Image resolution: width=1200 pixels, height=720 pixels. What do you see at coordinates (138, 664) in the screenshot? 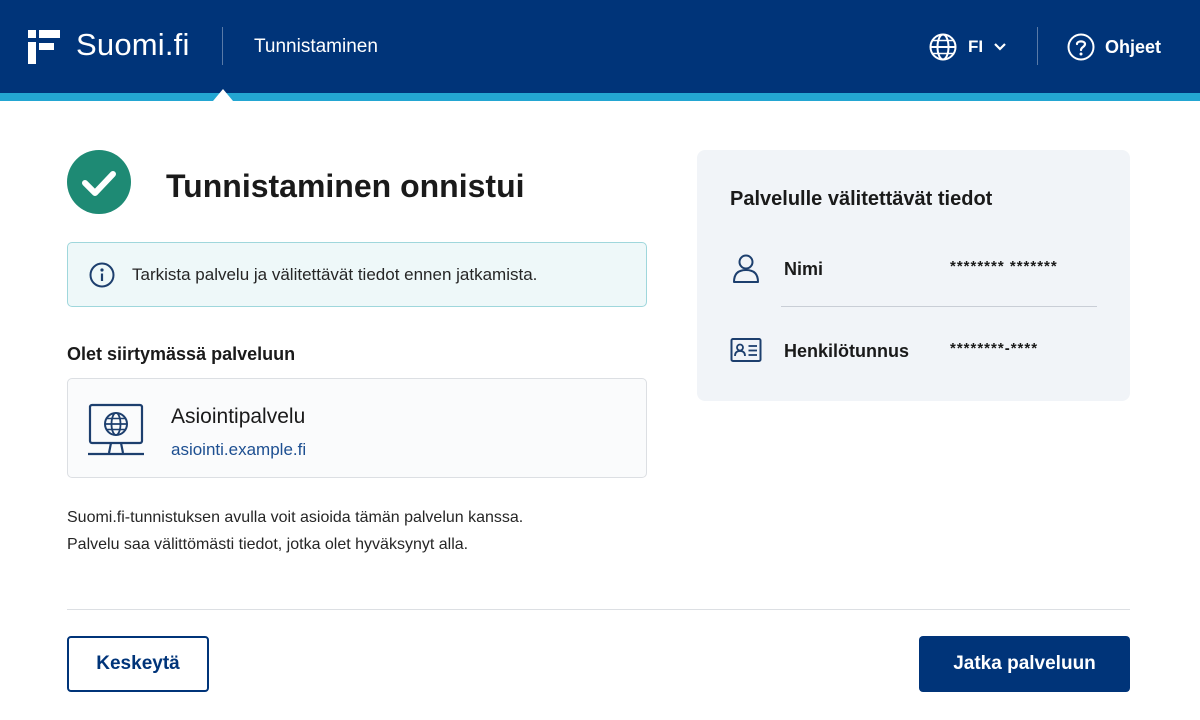
I see `cancel-button: Keskeytä` at bounding box center [138, 664].